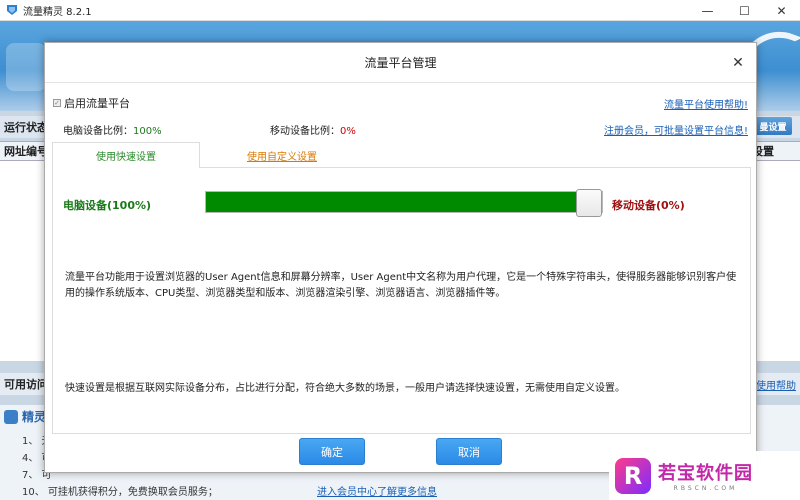 This screenshot has height=500, width=800. Describe the element at coordinates (282, 155) in the screenshot. I see `tab-custom-settings: 使用自定义设置` at that location.